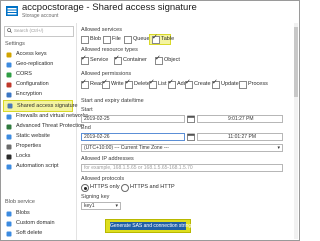 This screenshot has height=241, width=320. I want to click on checkbox-label: Service, so click(99, 60).